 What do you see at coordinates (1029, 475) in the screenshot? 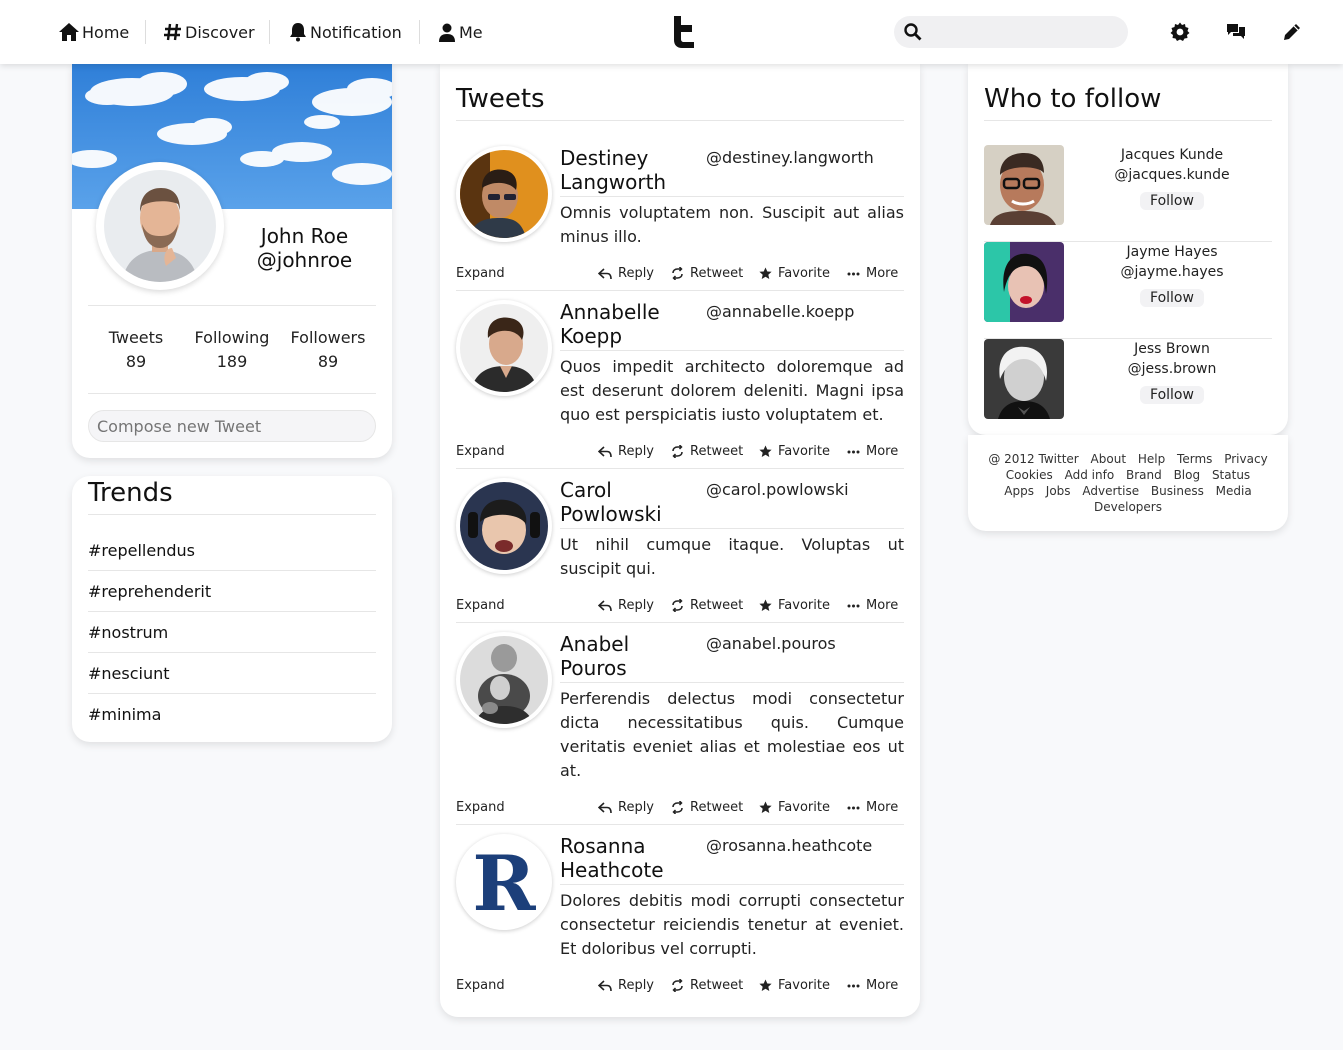
I see `footer-link-cookies: Cookies` at bounding box center [1029, 475].